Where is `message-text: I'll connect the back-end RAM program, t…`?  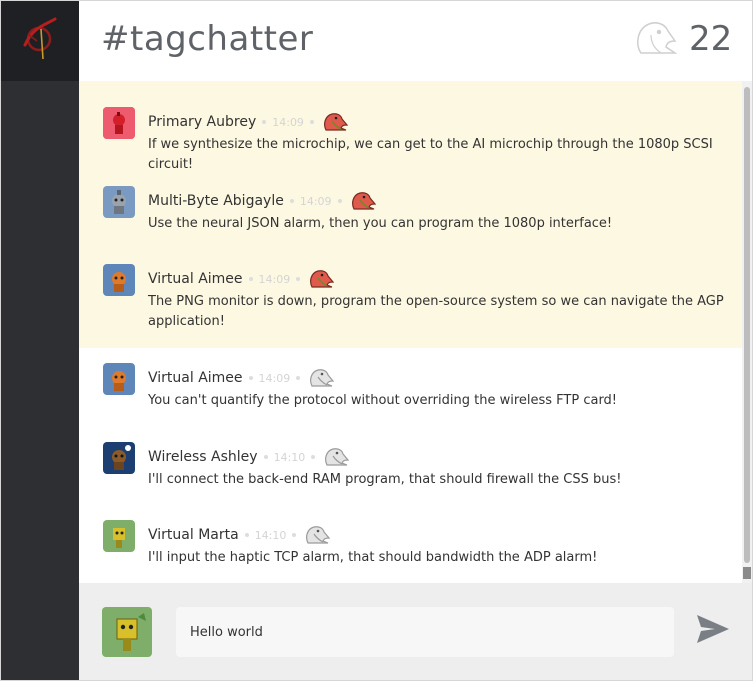
message-text: I'll connect the back-end RAM program, t… is located at coordinates (385, 479).